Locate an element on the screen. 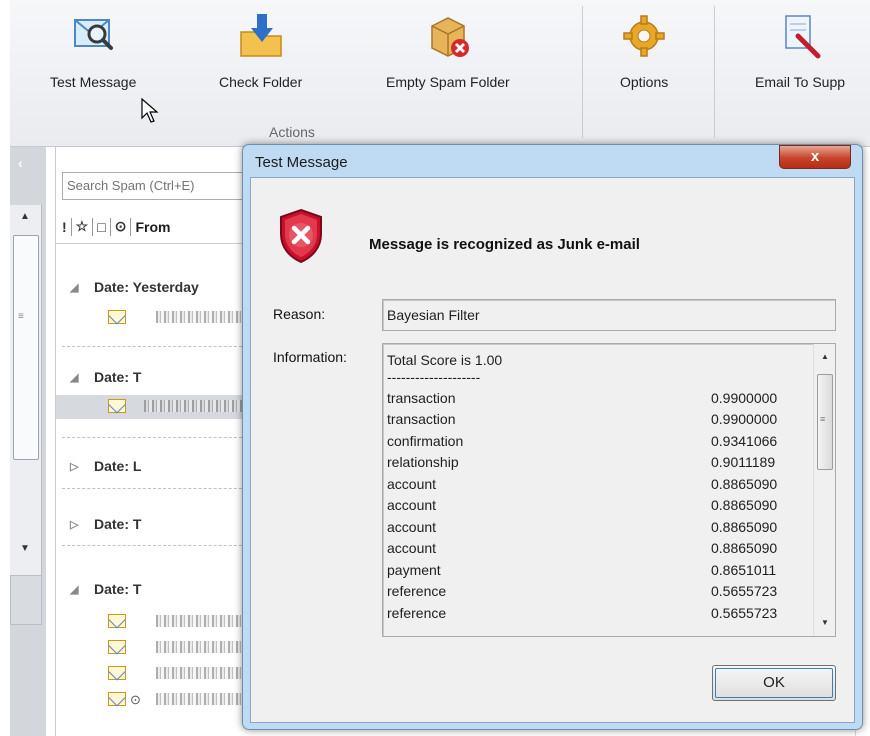  score-value: 0.8651011 is located at coordinates (744, 569).